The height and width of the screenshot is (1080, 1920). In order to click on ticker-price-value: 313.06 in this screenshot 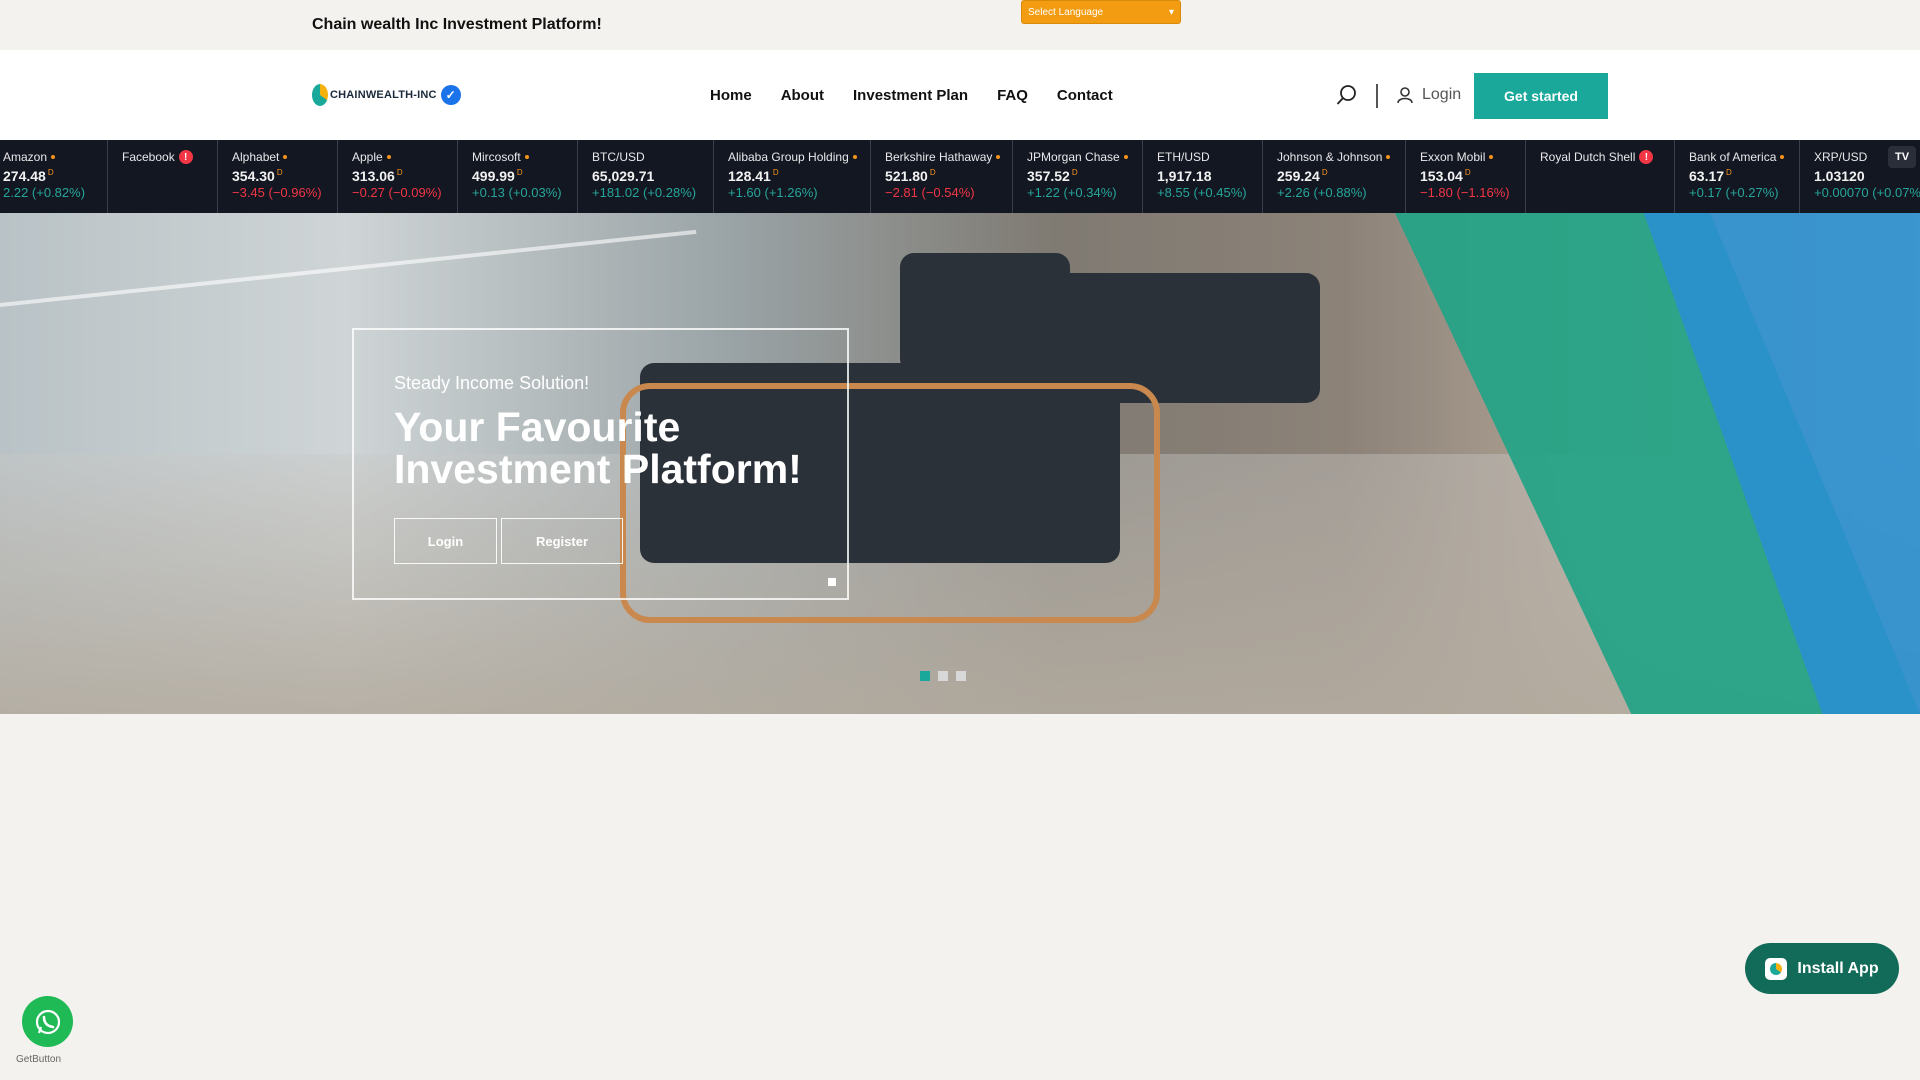, I will do `click(373, 176)`.